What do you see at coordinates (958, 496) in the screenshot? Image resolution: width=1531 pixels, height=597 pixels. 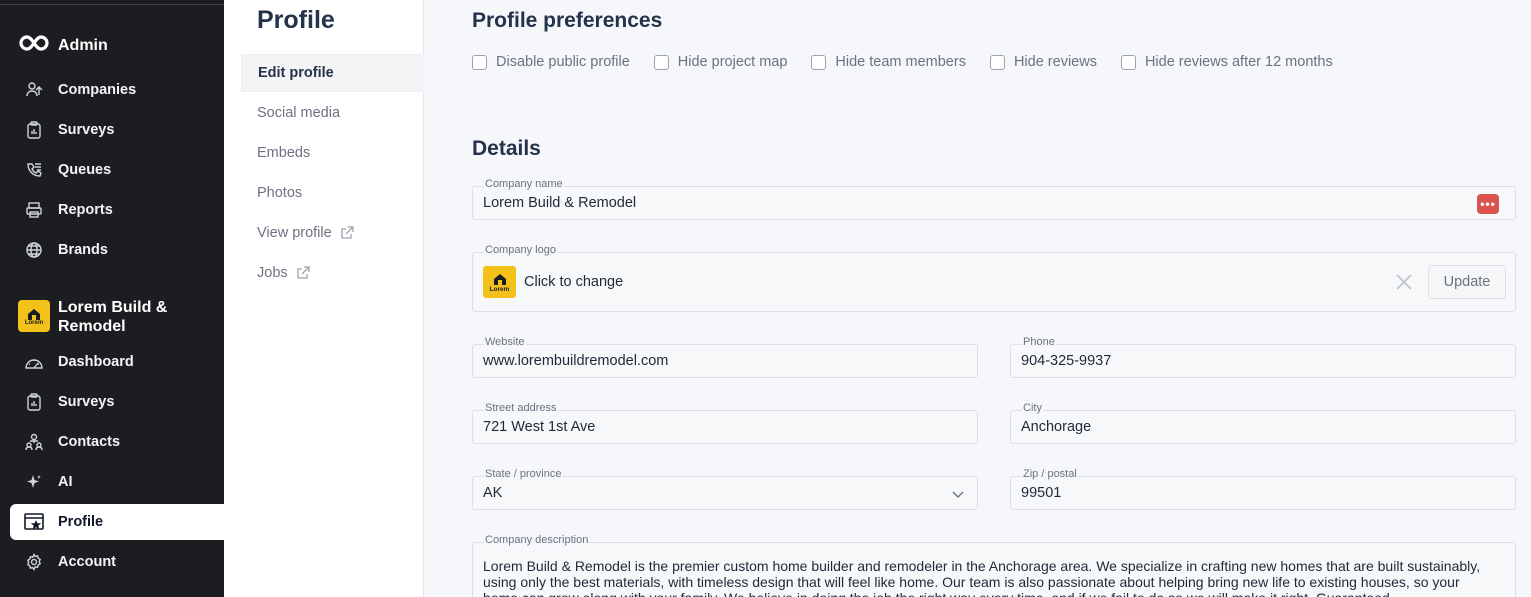 I see `chevron-down-icon` at bounding box center [958, 496].